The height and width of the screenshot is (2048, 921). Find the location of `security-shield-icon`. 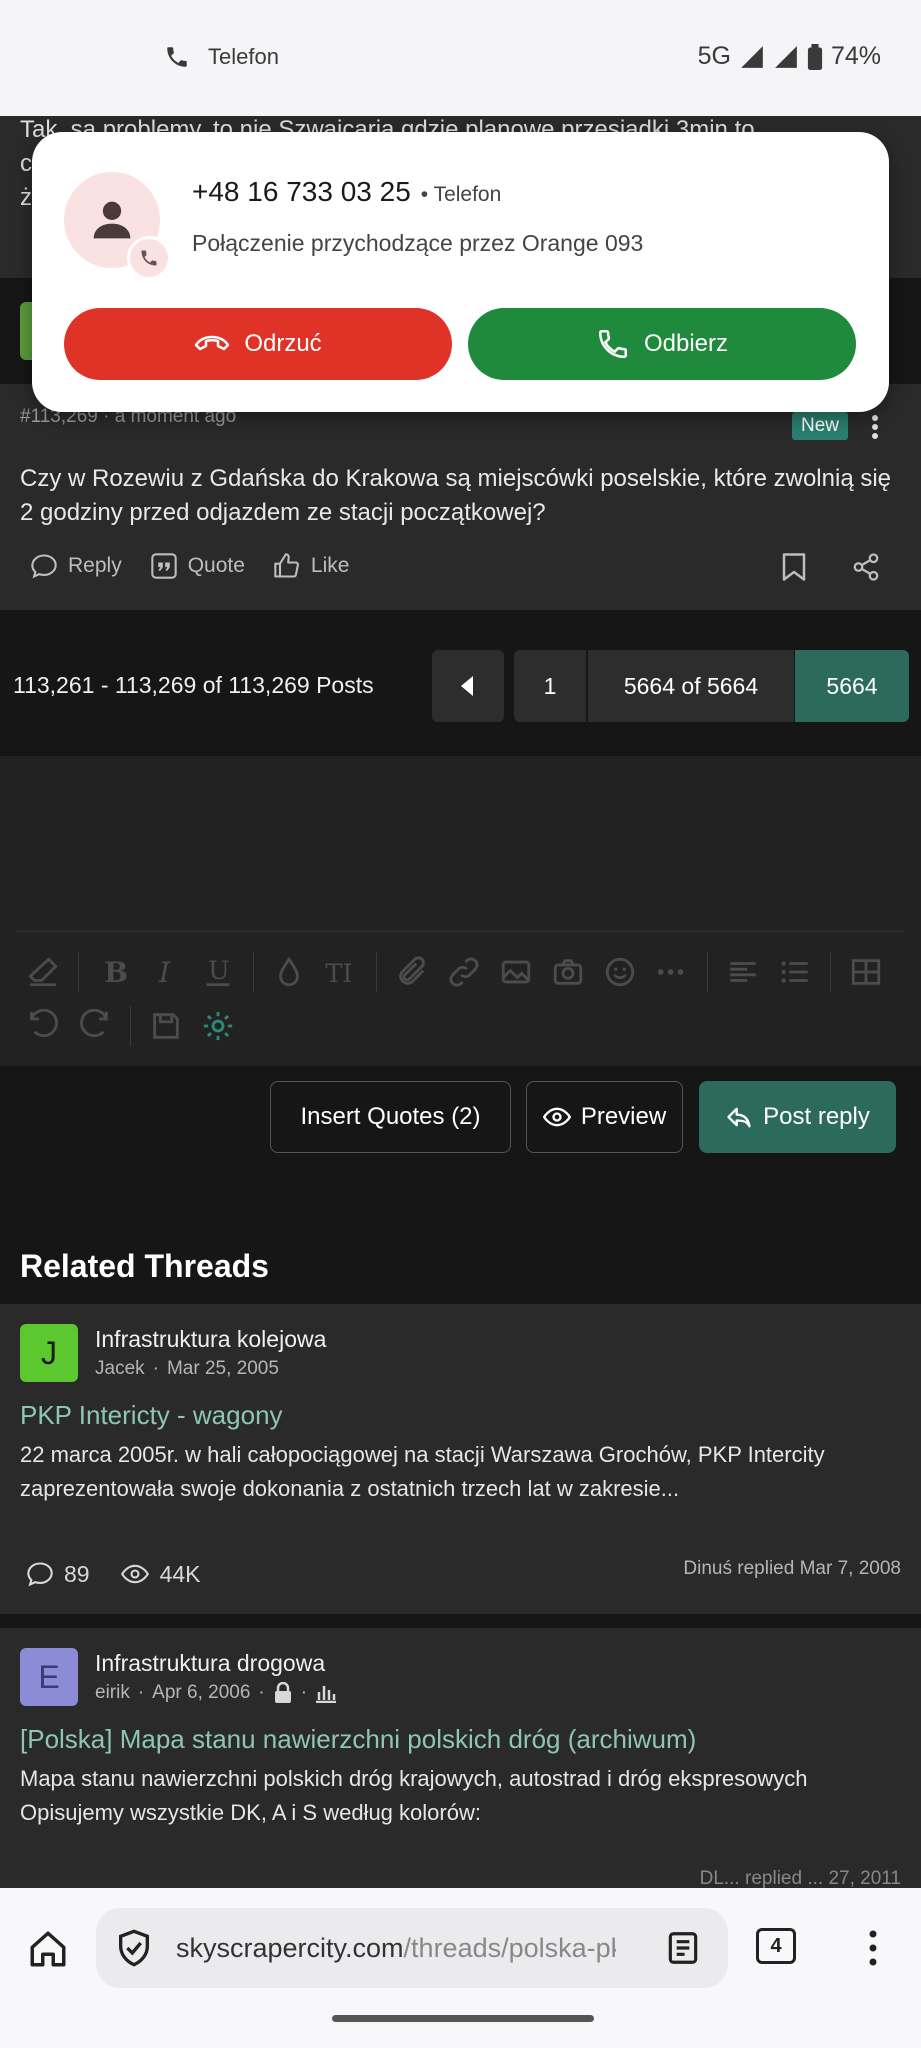

security-shield-icon is located at coordinates (134, 1948).